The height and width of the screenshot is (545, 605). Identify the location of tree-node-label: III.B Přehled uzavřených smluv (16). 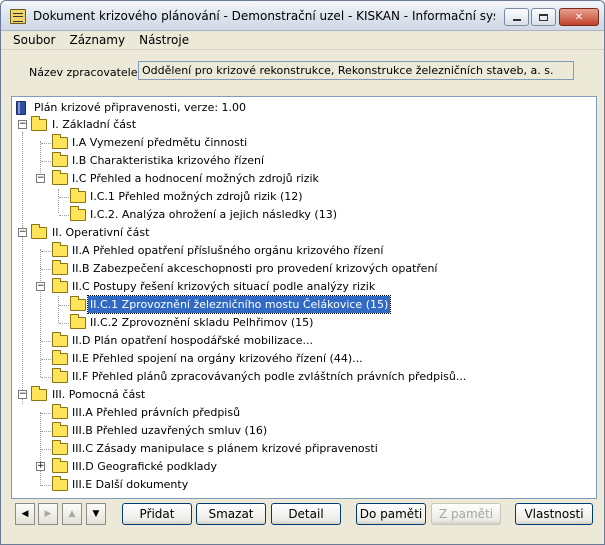
(170, 430).